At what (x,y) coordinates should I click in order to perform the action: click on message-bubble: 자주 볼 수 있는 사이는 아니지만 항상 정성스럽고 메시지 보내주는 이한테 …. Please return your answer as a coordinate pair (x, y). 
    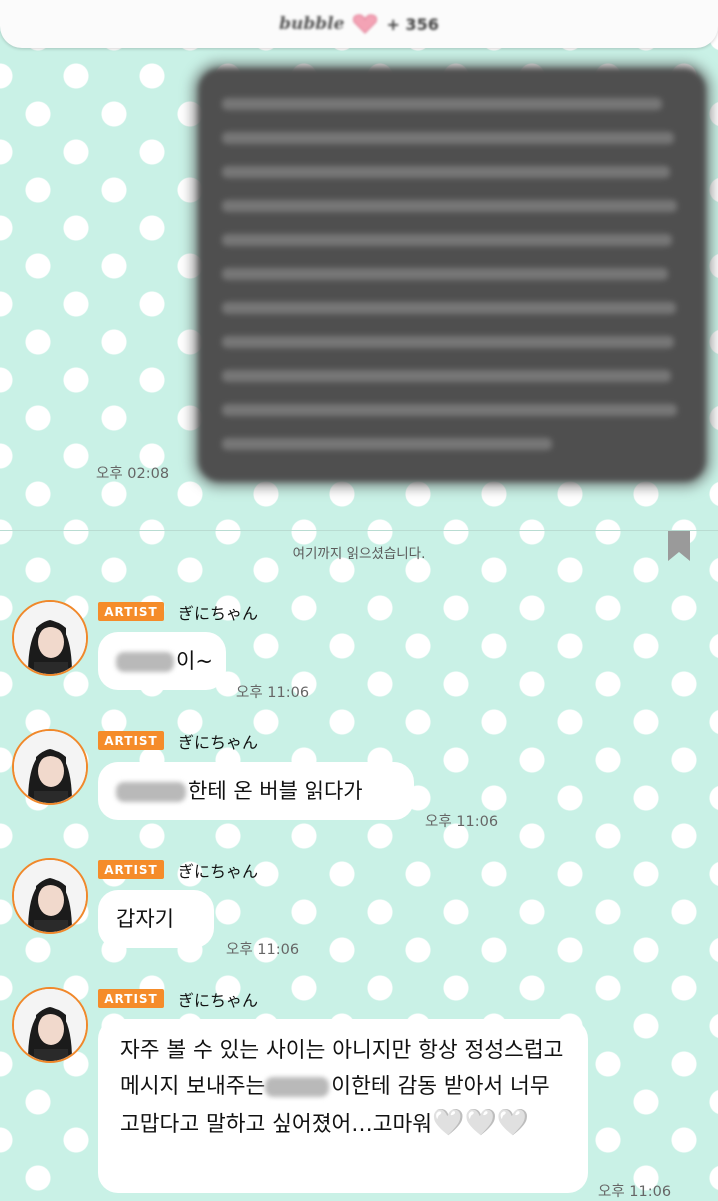
    Looking at the image, I should click on (343, 1106).